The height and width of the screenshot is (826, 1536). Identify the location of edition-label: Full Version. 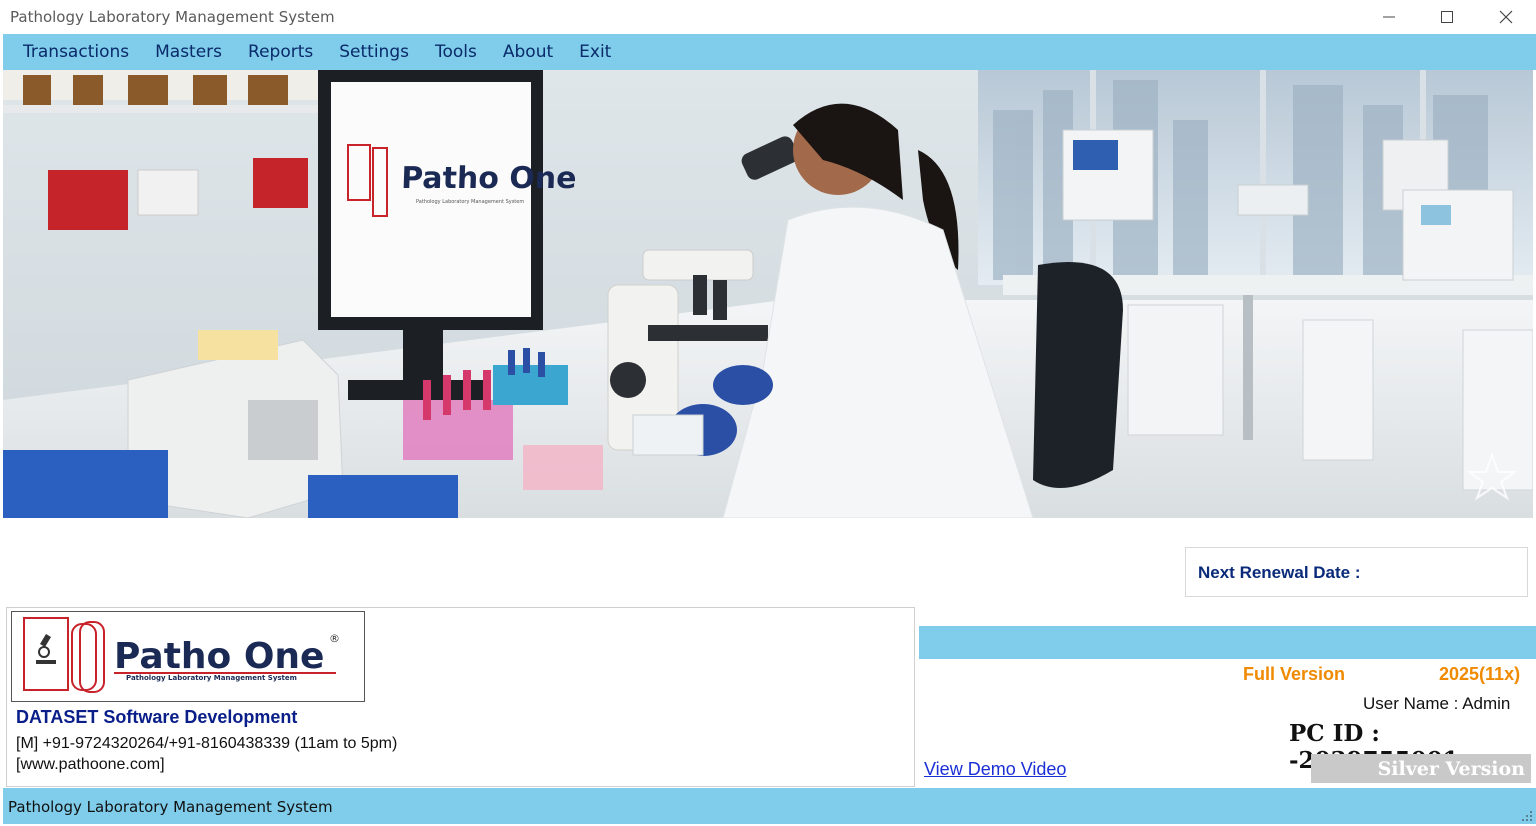
(1294, 674).